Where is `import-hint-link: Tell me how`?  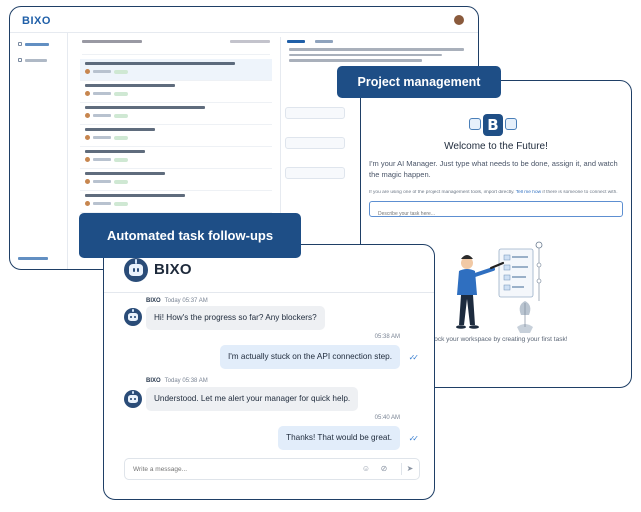
import-hint-link: Tell me how is located at coordinates (528, 192).